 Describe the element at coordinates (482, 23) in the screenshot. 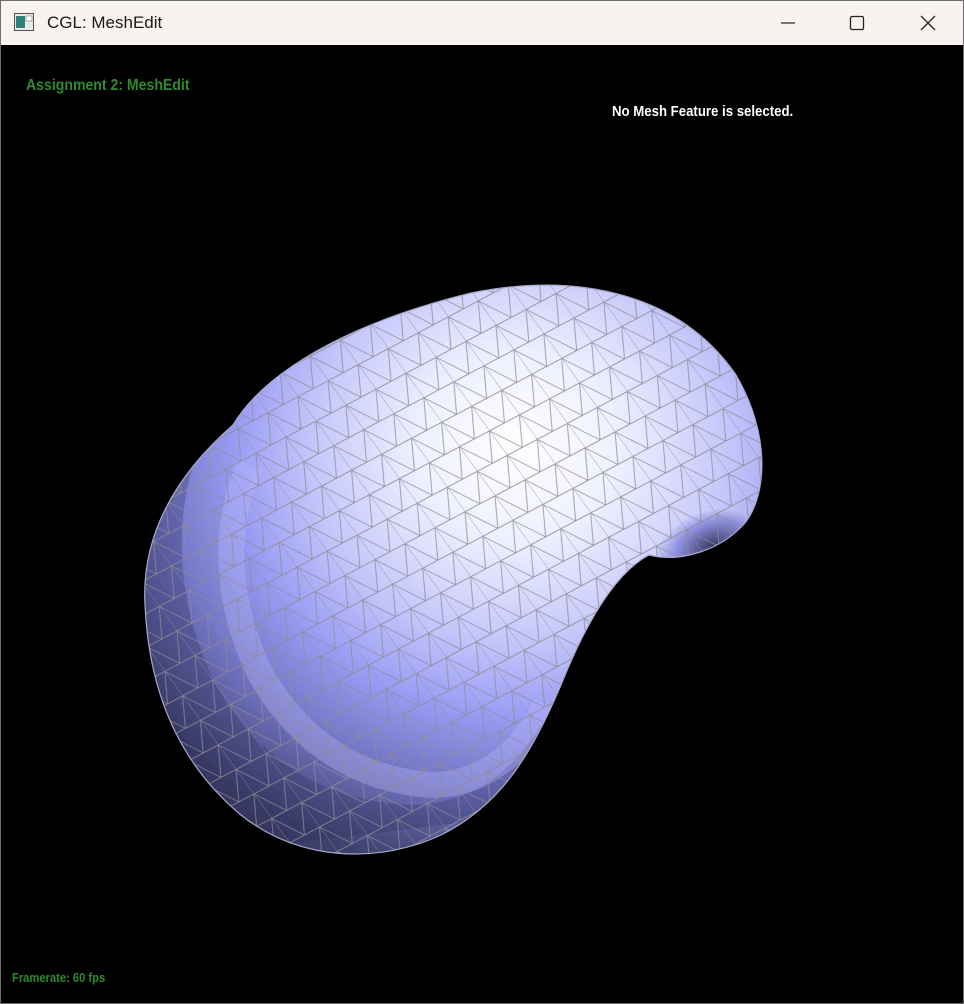

I see `title-bar: CGL: MeshEdit` at that location.